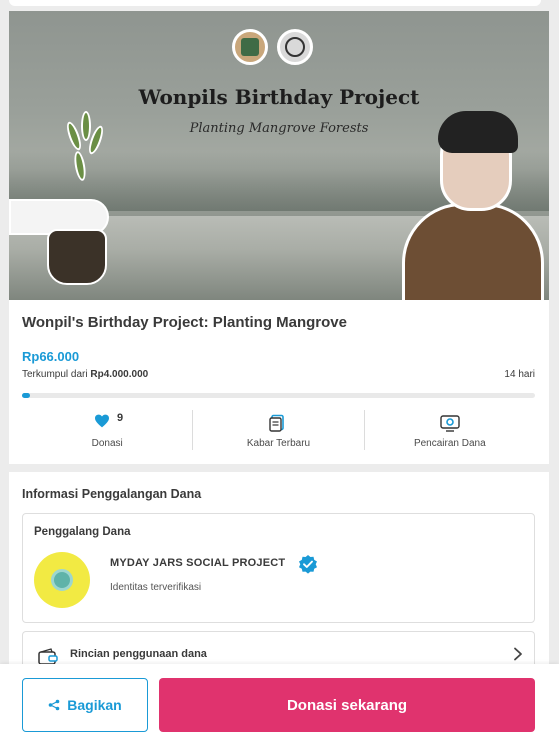 The image size is (559, 733). What do you see at coordinates (77, 257) in the screenshot?
I see `seedling-roots-illustration` at bounding box center [77, 257].